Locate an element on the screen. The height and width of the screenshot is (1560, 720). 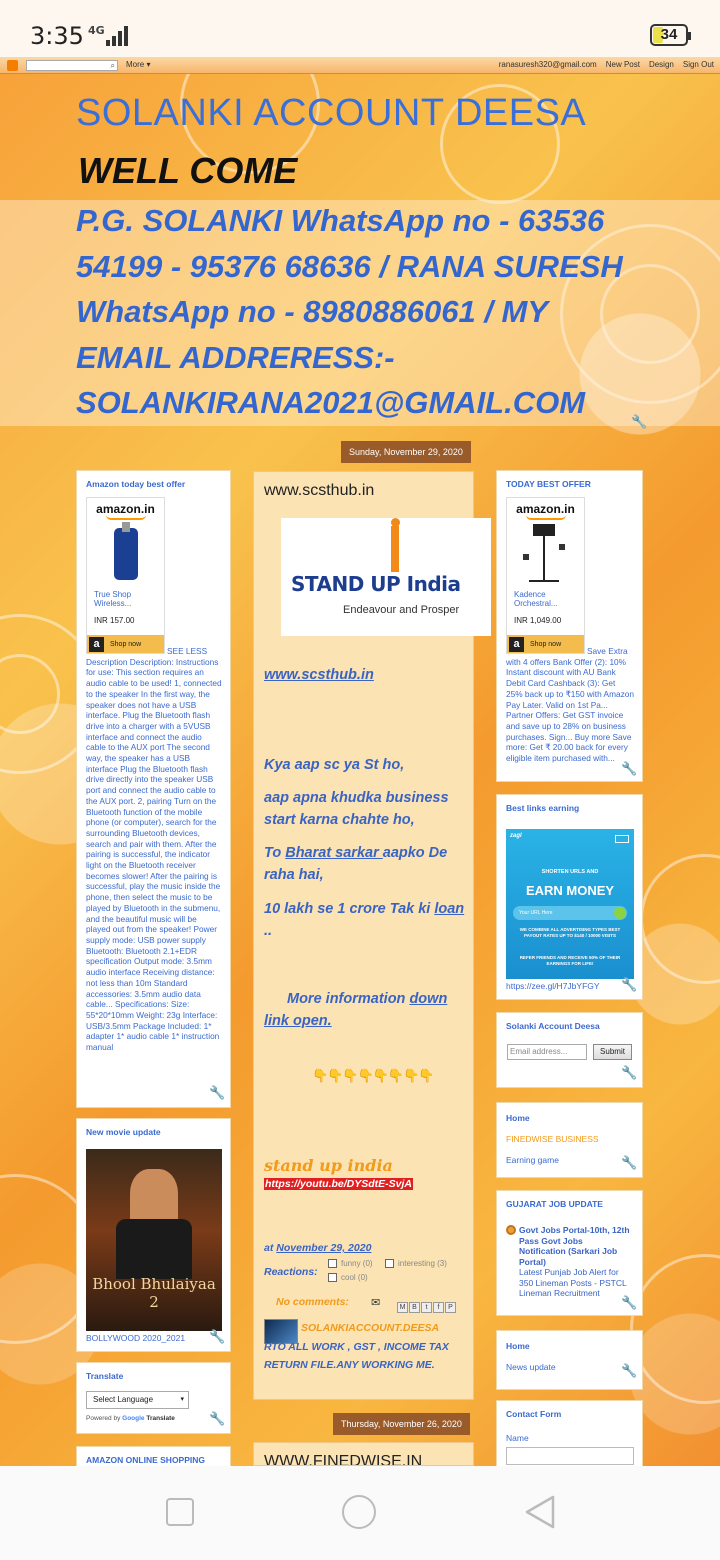
signal-icon is located at coordinates (117, 36).